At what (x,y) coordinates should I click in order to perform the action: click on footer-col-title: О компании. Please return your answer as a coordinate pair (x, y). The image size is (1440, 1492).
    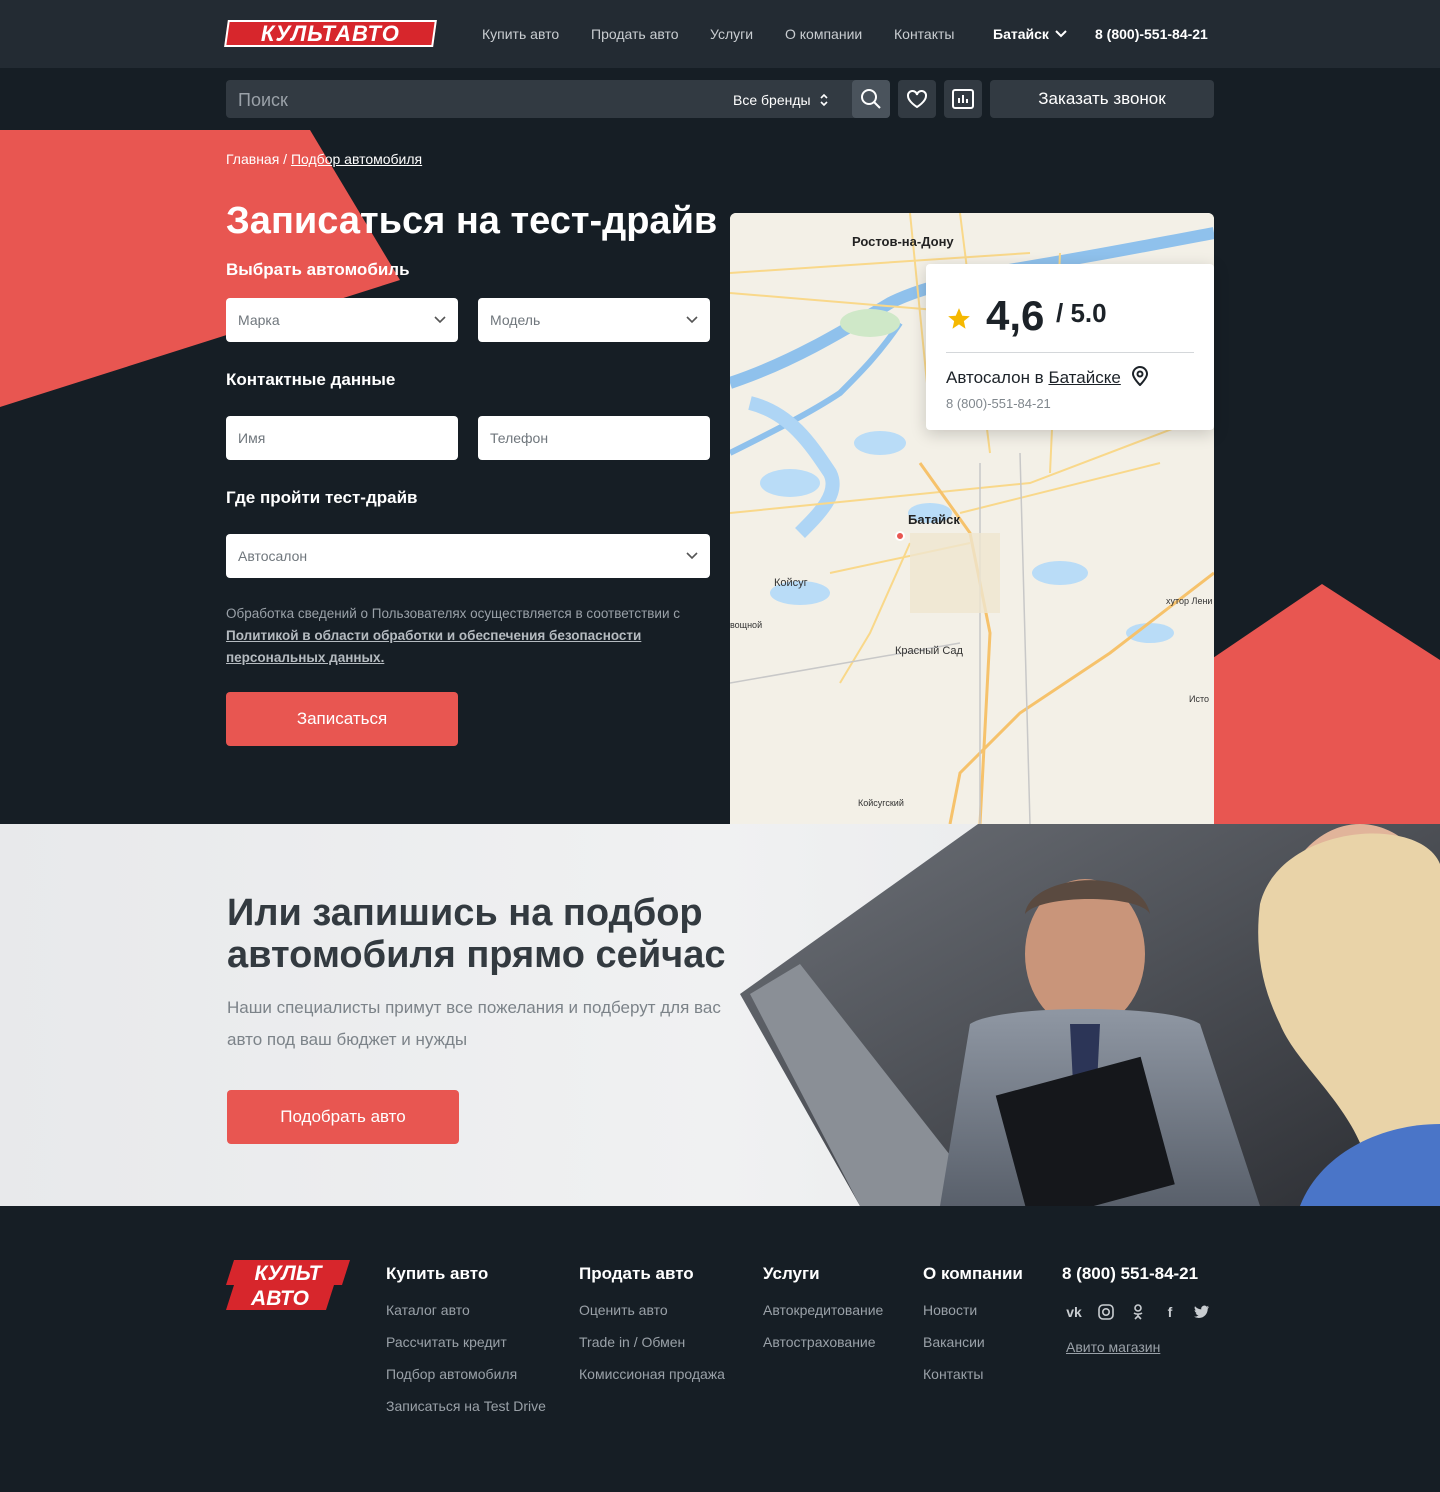
    Looking at the image, I should click on (973, 1274).